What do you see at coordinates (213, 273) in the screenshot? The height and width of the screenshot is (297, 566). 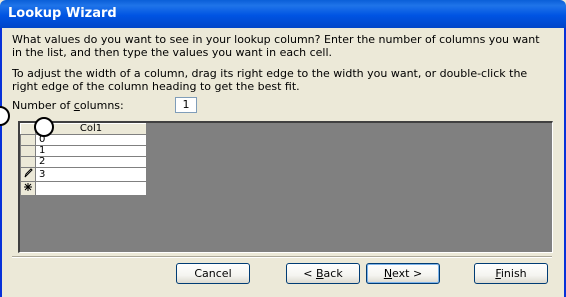 I see `cancel-button: Cancel` at bounding box center [213, 273].